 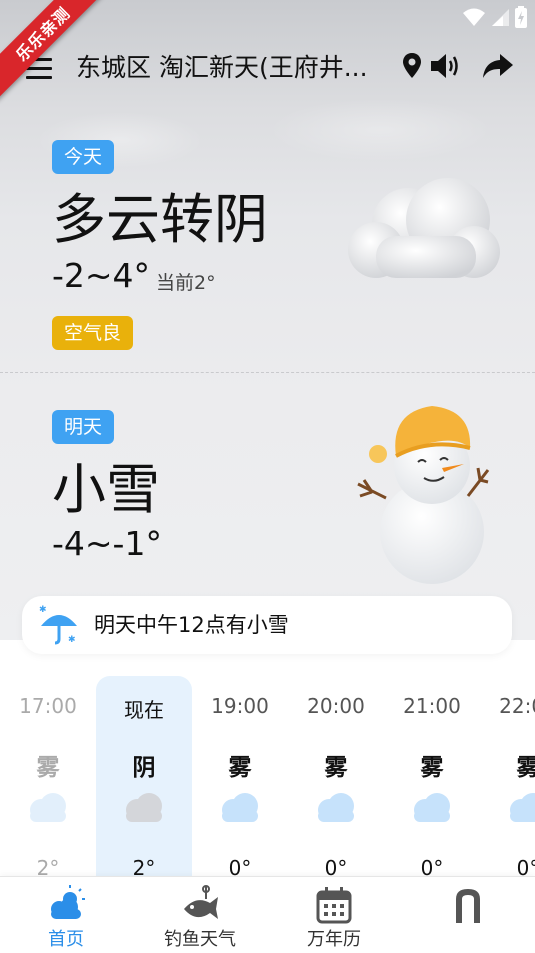 What do you see at coordinates (66, 939) in the screenshot?
I see `nav-label-home: 首页` at bounding box center [66, 939].